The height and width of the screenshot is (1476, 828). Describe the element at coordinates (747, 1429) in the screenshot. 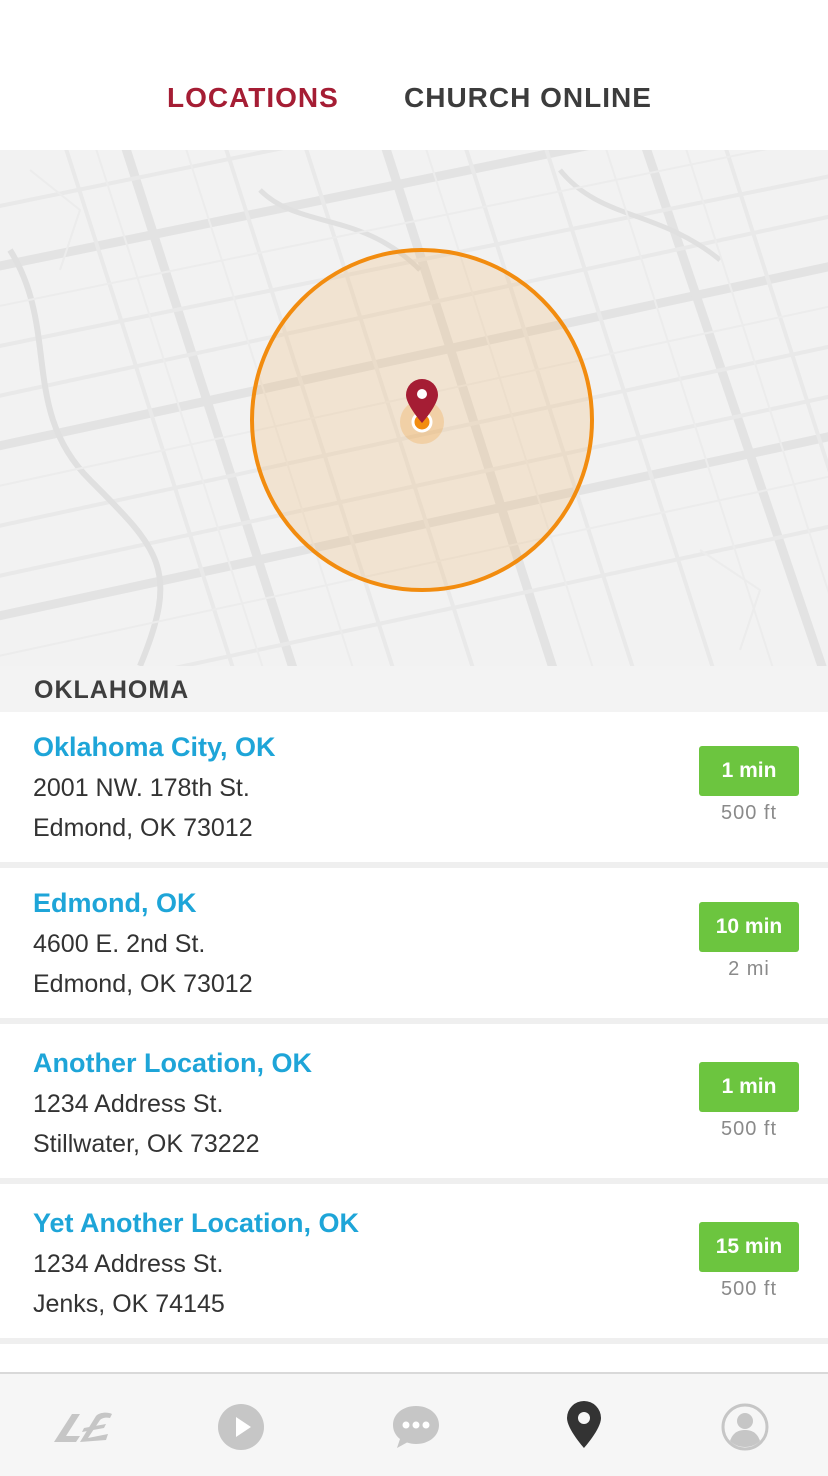

I see `profile-icon` at that location.